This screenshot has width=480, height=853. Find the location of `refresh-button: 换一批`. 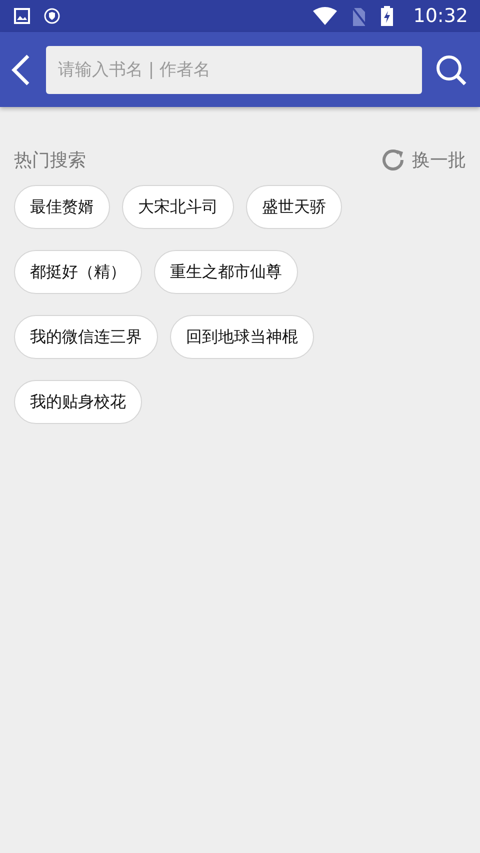

refresh-button: 换一批 is located at coordinates (423, 160).